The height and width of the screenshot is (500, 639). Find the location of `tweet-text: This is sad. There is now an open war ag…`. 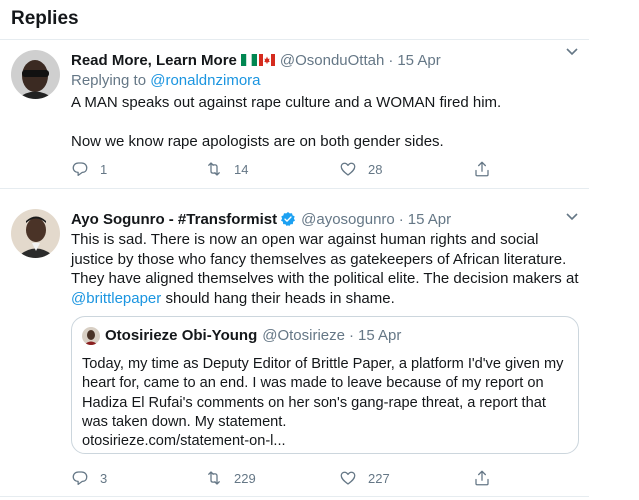

tweet-text: This is sad. There is now an open war ag… is located at coordinates (327, 269).